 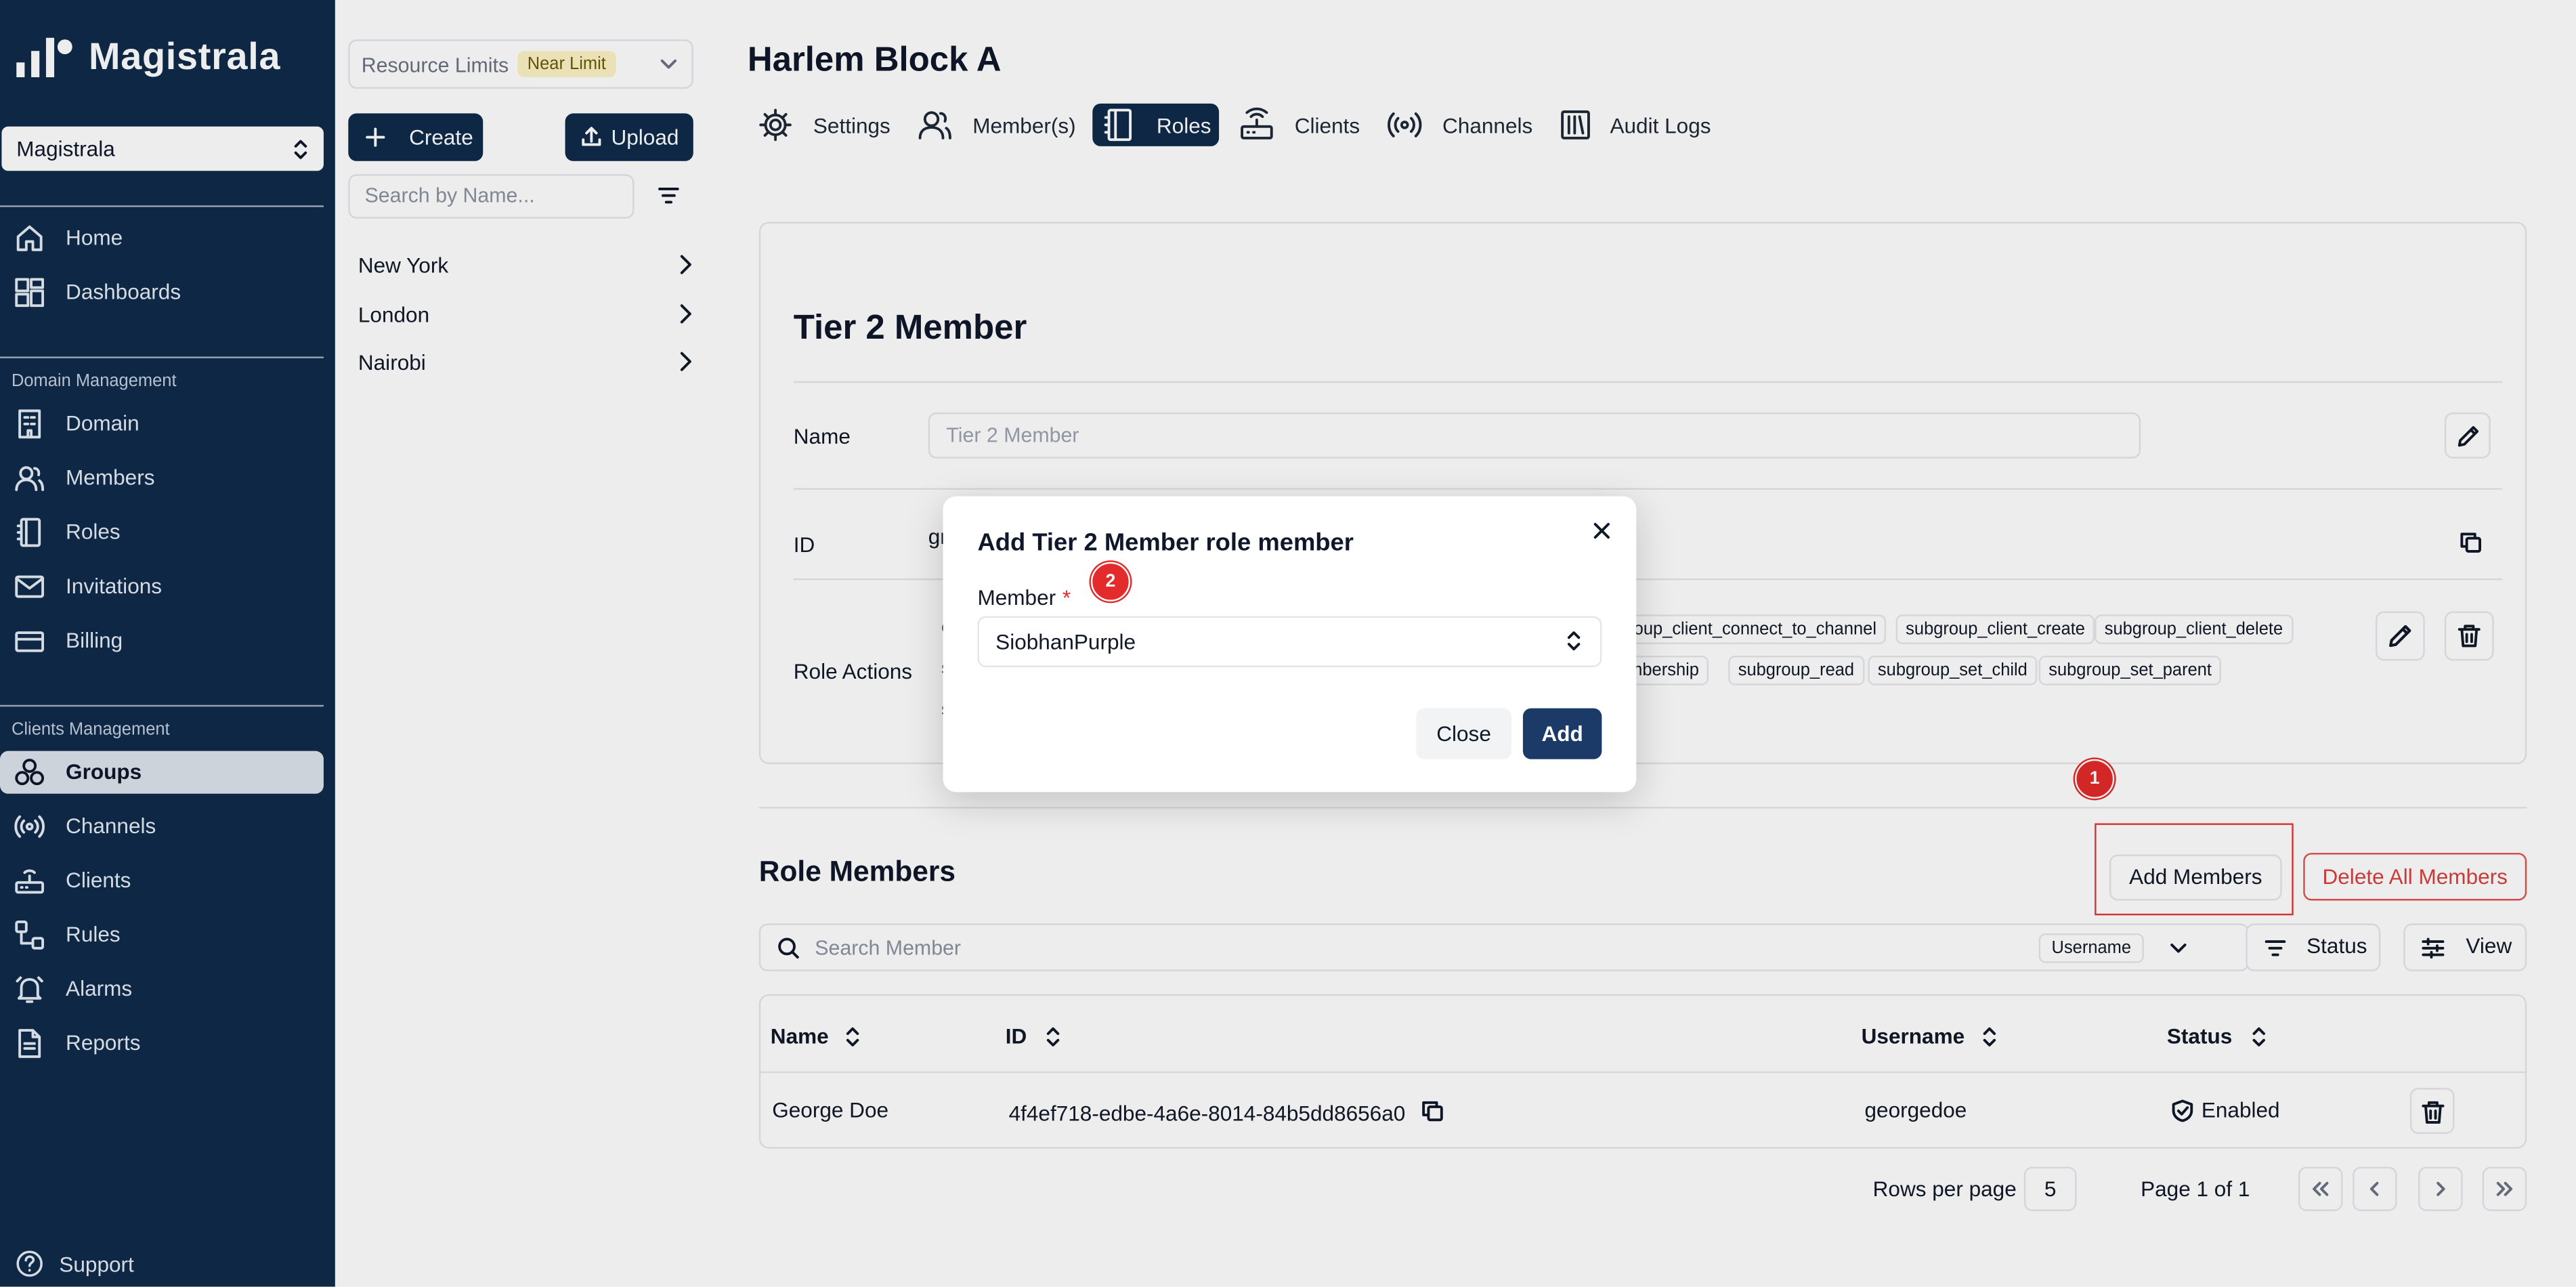 What do you see at coordinates (1110, 582) in the screenshot?
I see `step-2-badge: 2` at bounding box center [1110, 582].